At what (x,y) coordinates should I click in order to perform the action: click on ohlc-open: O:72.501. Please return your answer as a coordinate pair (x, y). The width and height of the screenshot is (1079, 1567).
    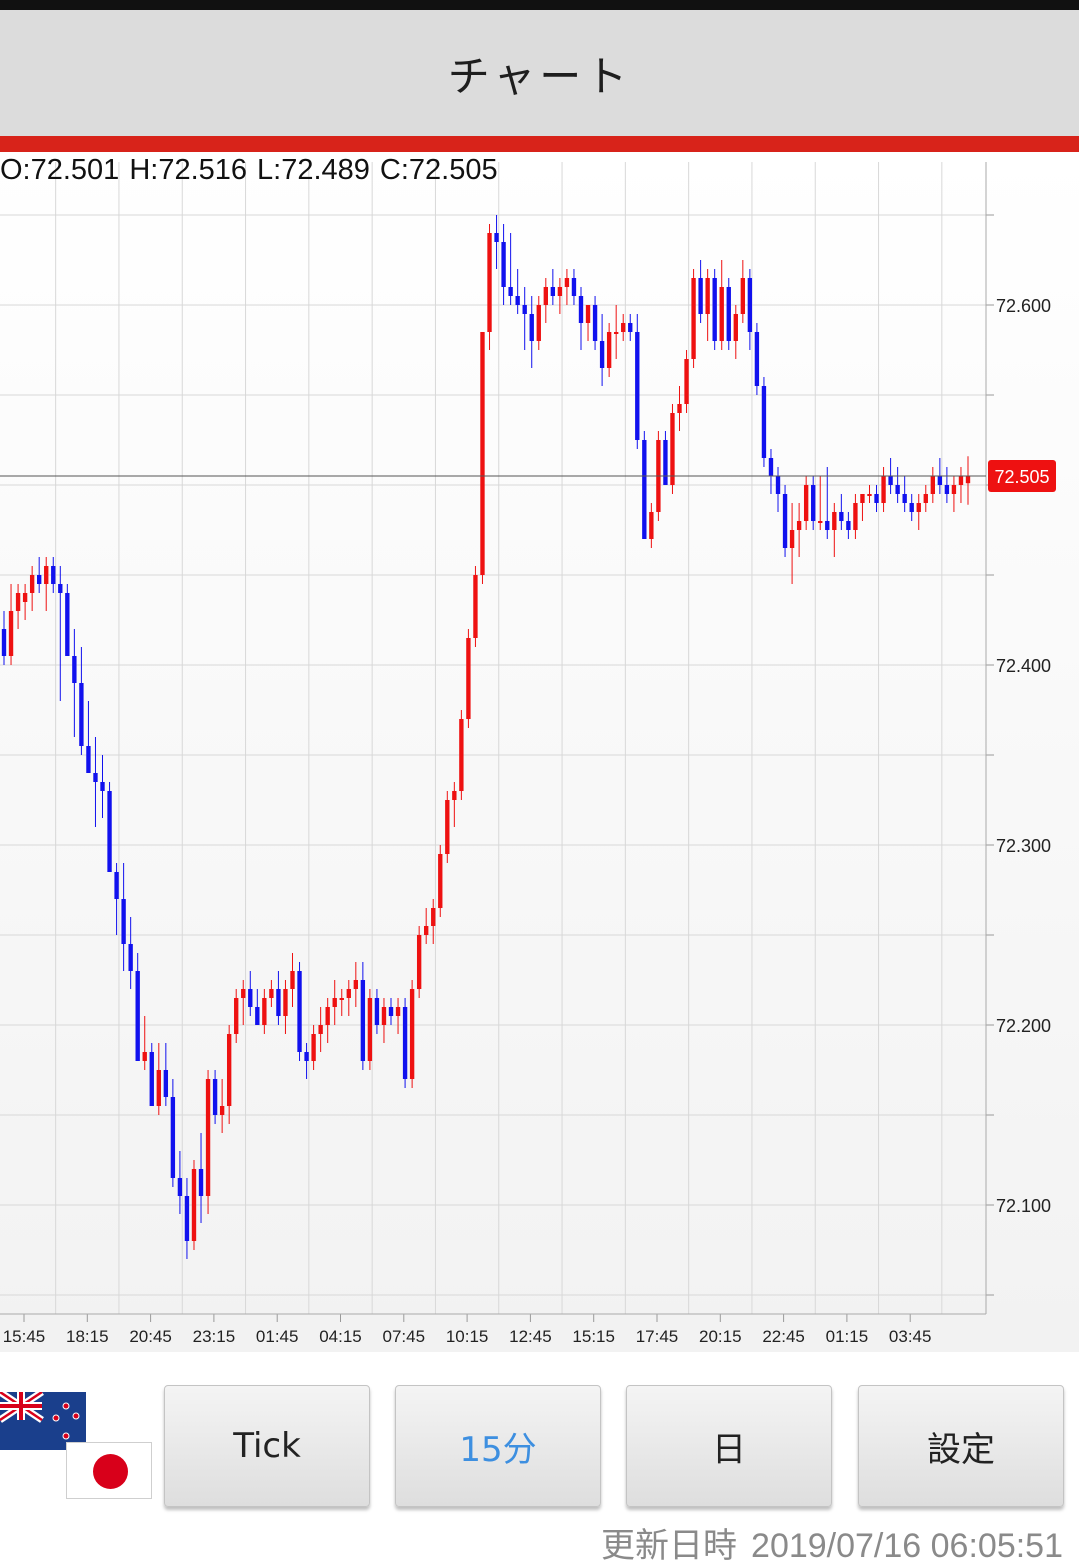
    Looking at the image, I should click on (60, 170).